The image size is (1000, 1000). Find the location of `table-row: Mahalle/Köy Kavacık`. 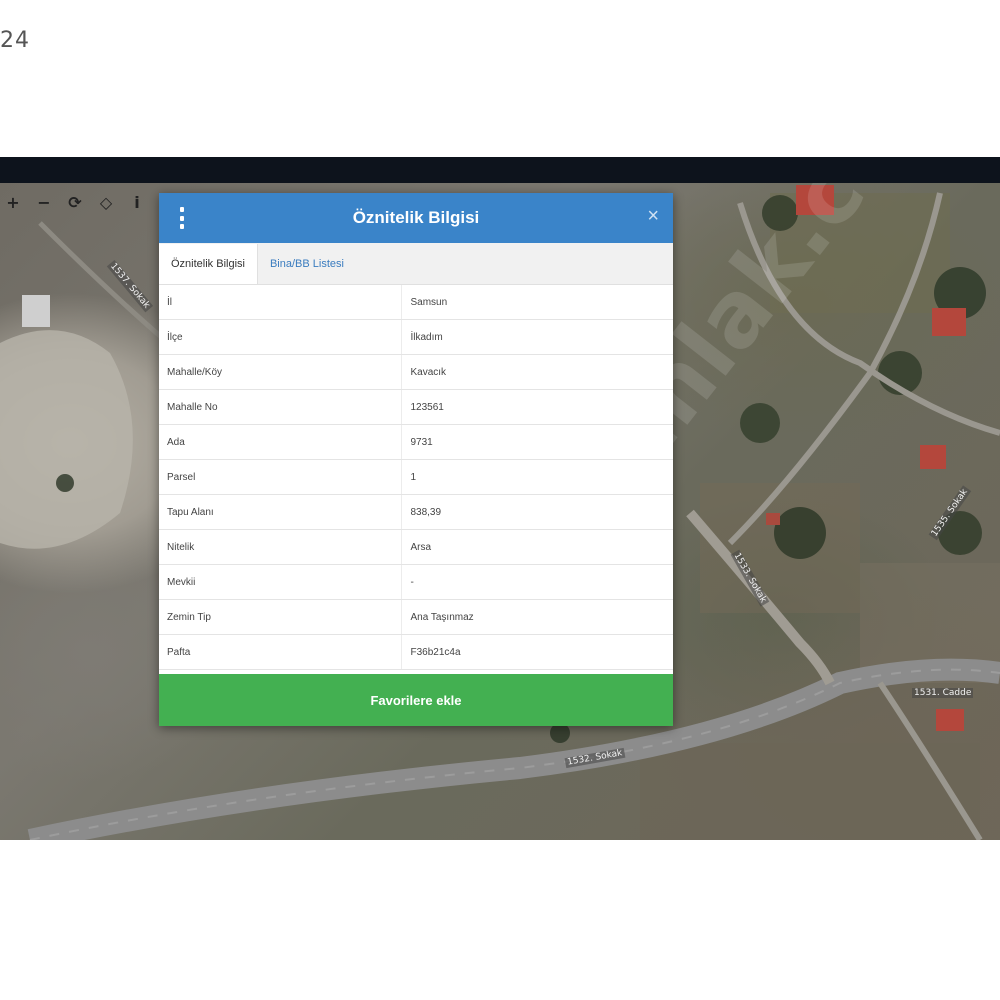

table-row: Mahalle/Köy Kavacık is located at coordinates (416, 372).